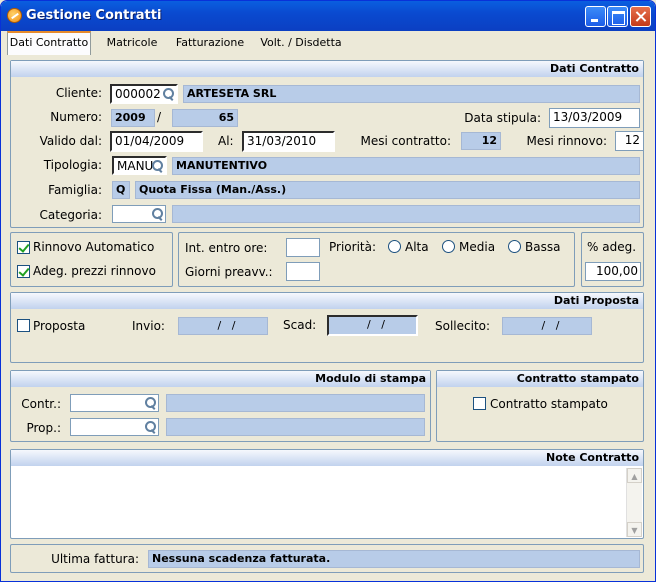 The image size is (656, 582). I want to click on stipula-field: 13/03/2009, so click(594, 118).